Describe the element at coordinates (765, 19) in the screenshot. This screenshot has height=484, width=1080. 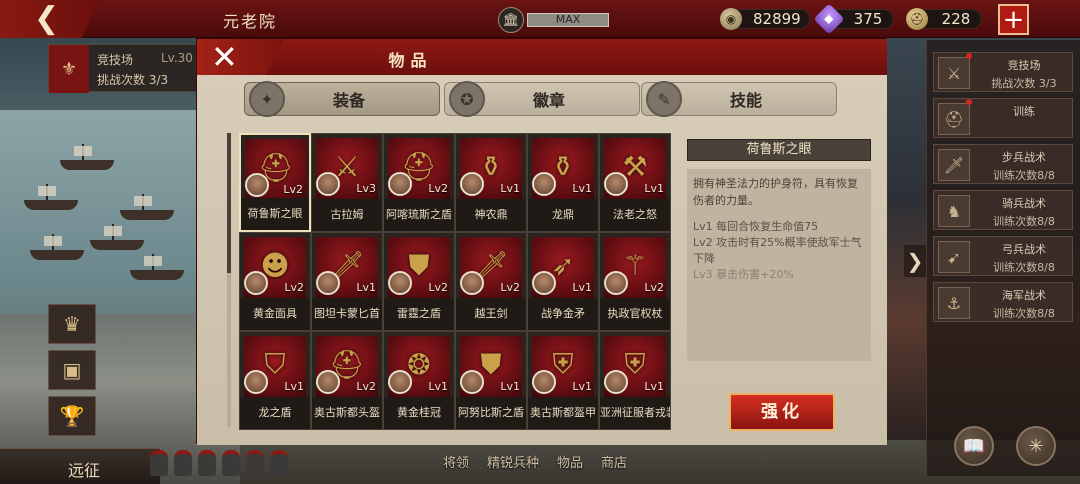
I see `coin-counter: ◉ 82899` at that location.